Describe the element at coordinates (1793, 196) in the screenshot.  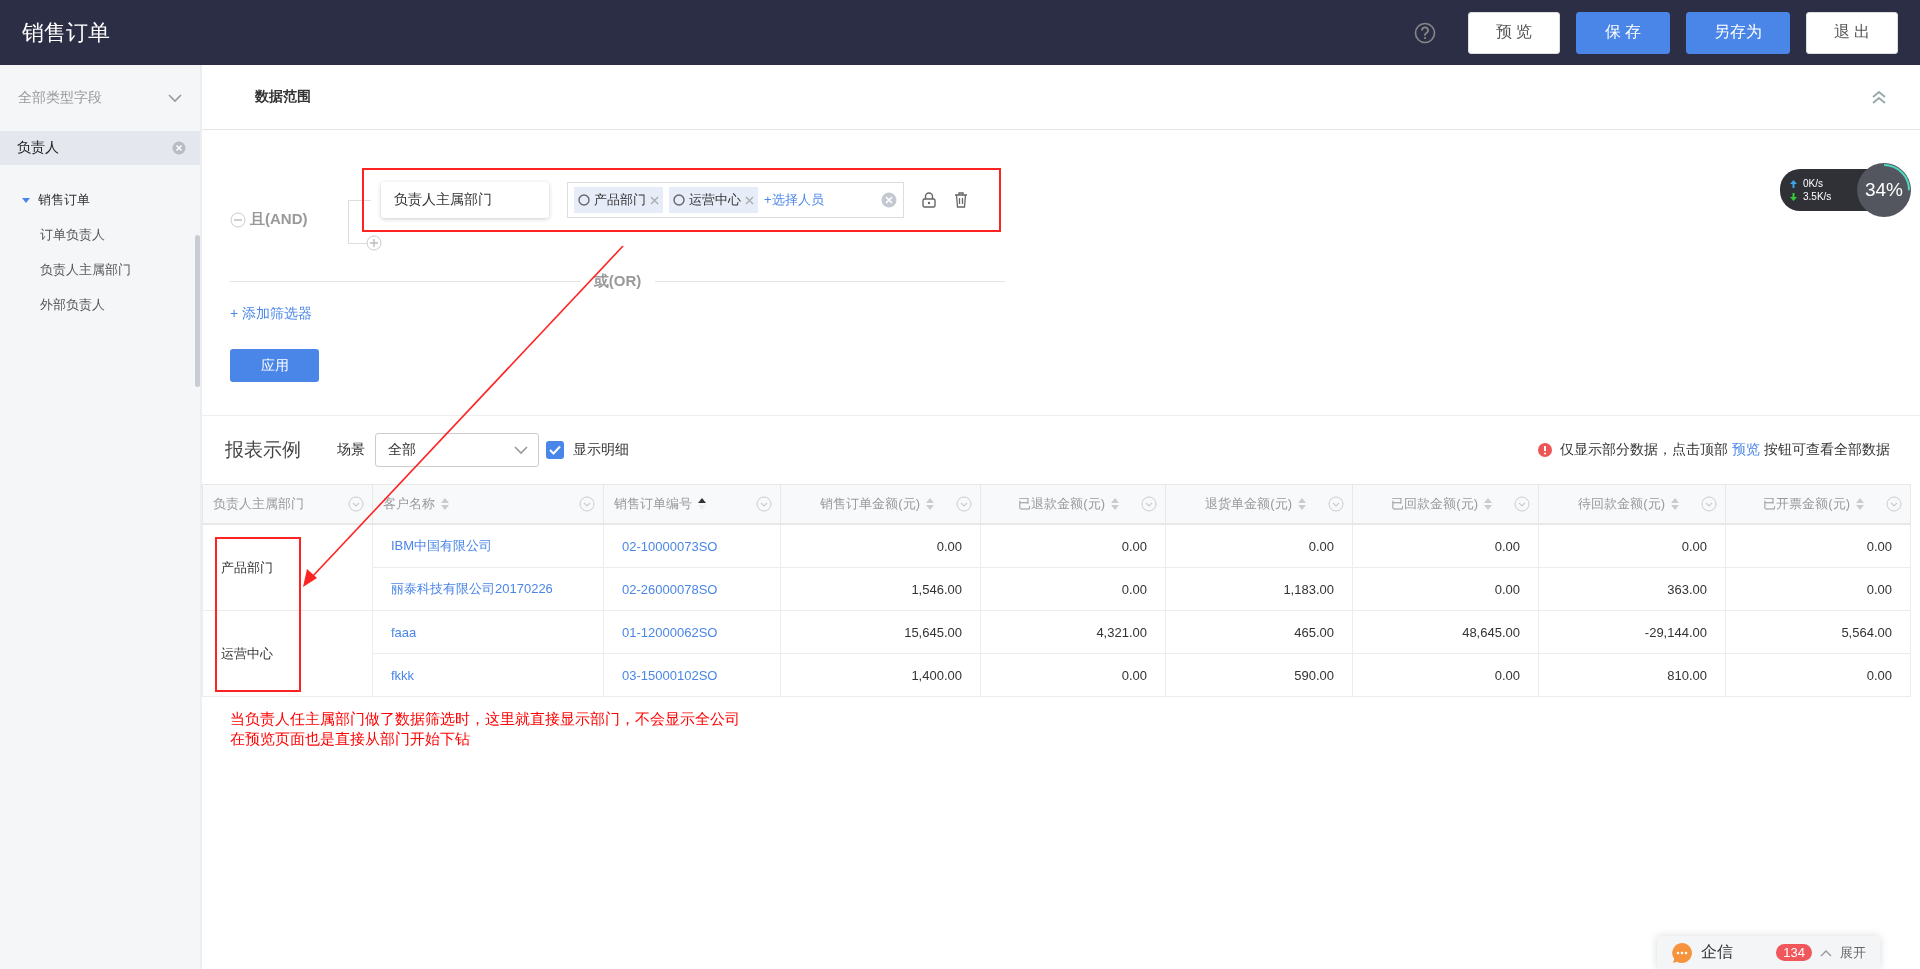
I see `download-arrow-icon` at that location.